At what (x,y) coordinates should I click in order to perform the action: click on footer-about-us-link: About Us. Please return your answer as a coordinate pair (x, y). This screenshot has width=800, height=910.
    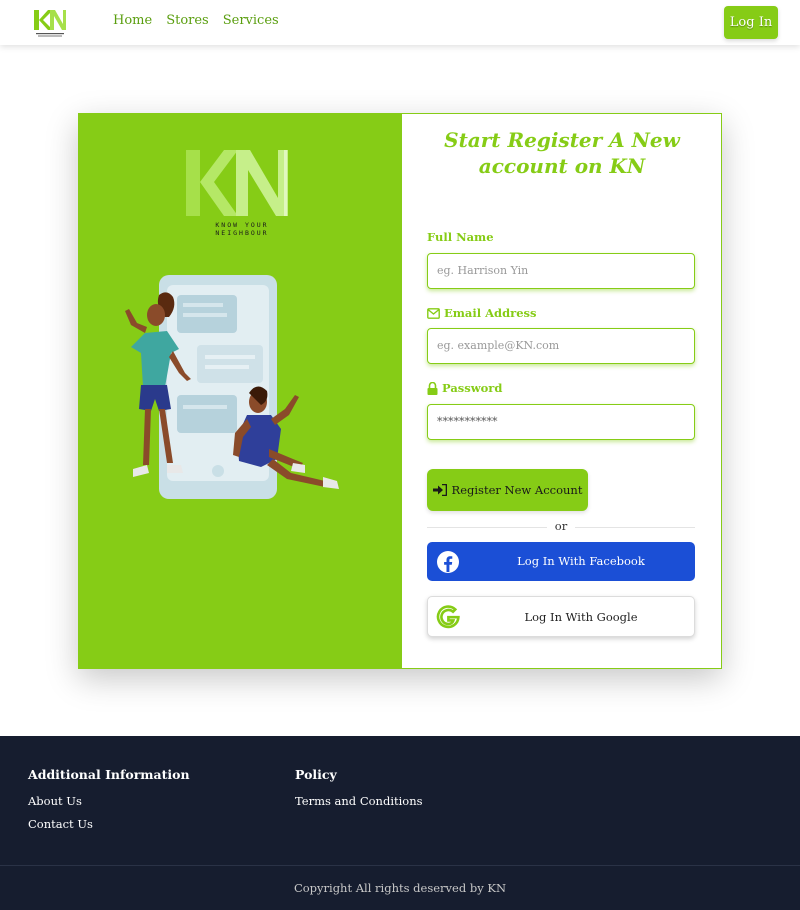
    Looking at the image, I should click on (55, 801).